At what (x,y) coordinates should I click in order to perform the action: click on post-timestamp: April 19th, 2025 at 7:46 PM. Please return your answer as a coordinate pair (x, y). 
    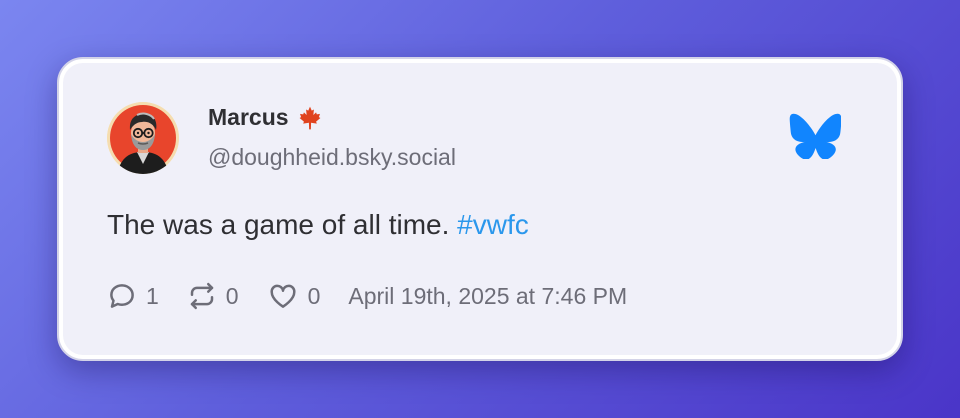
    Looking at the image, I should click on (487, 296).